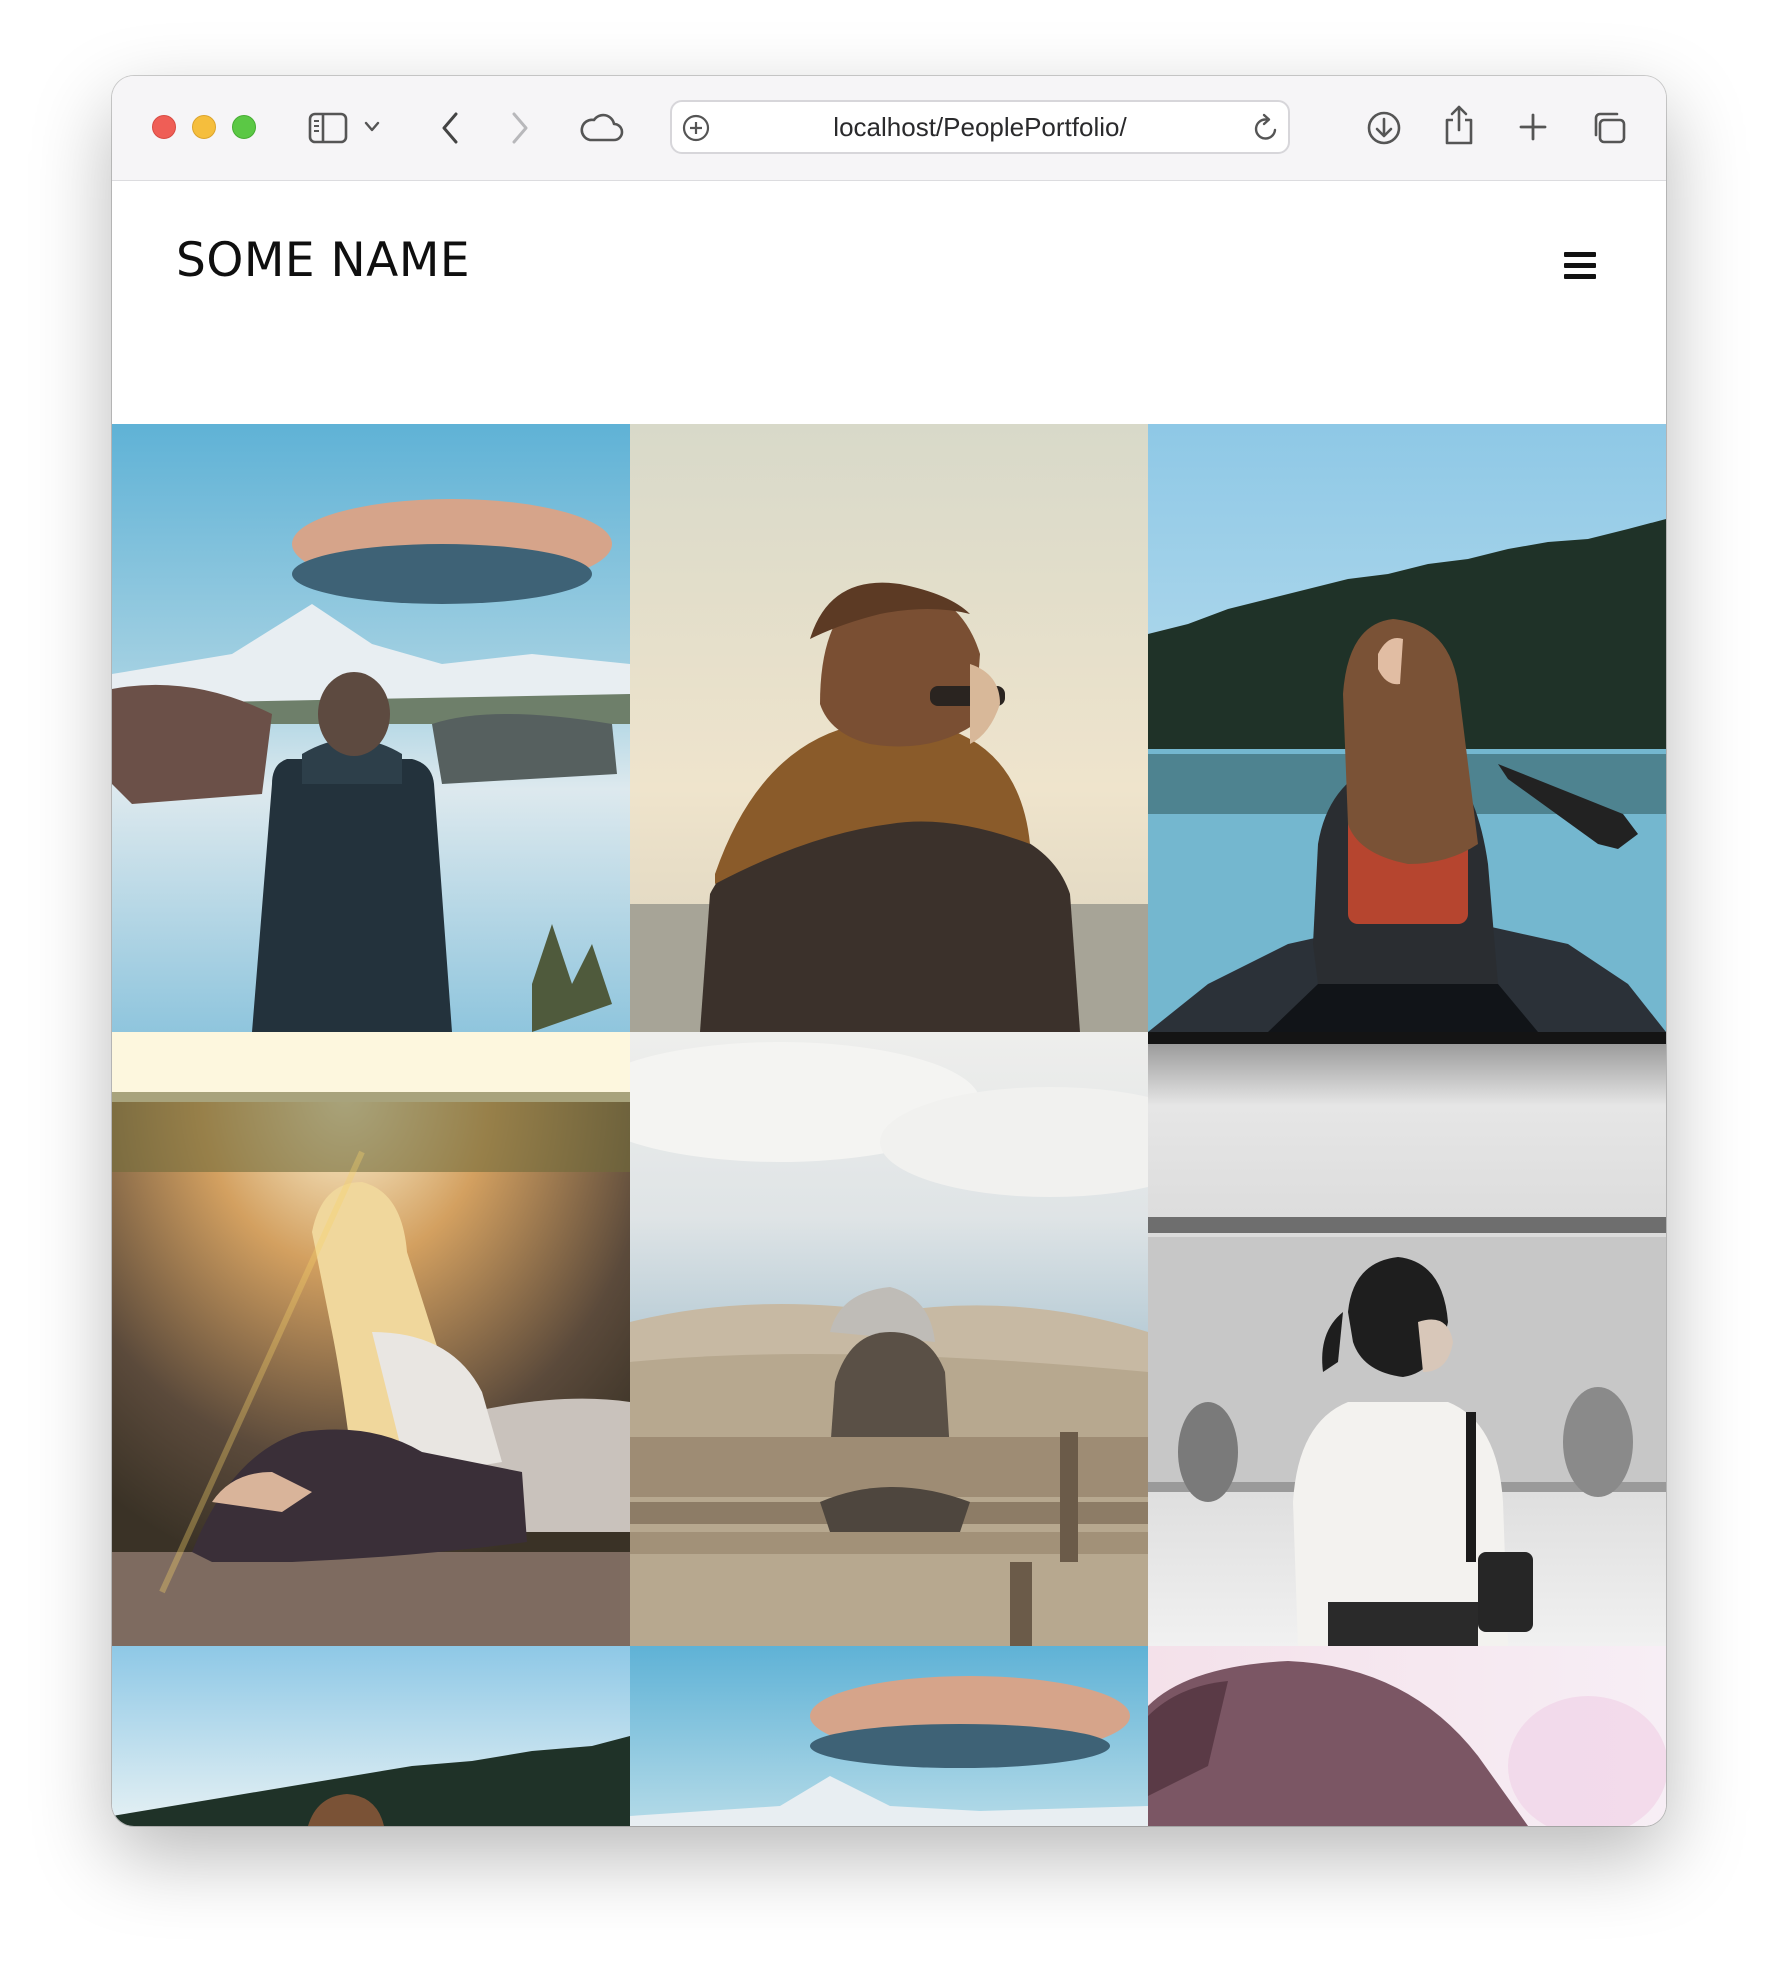 Image resolution: width=1778 pixels, height=1974 pixels. Describe the element at coordinates (1580, 266) in the screenshot. I see `hamburger-menu-icon` at that location.